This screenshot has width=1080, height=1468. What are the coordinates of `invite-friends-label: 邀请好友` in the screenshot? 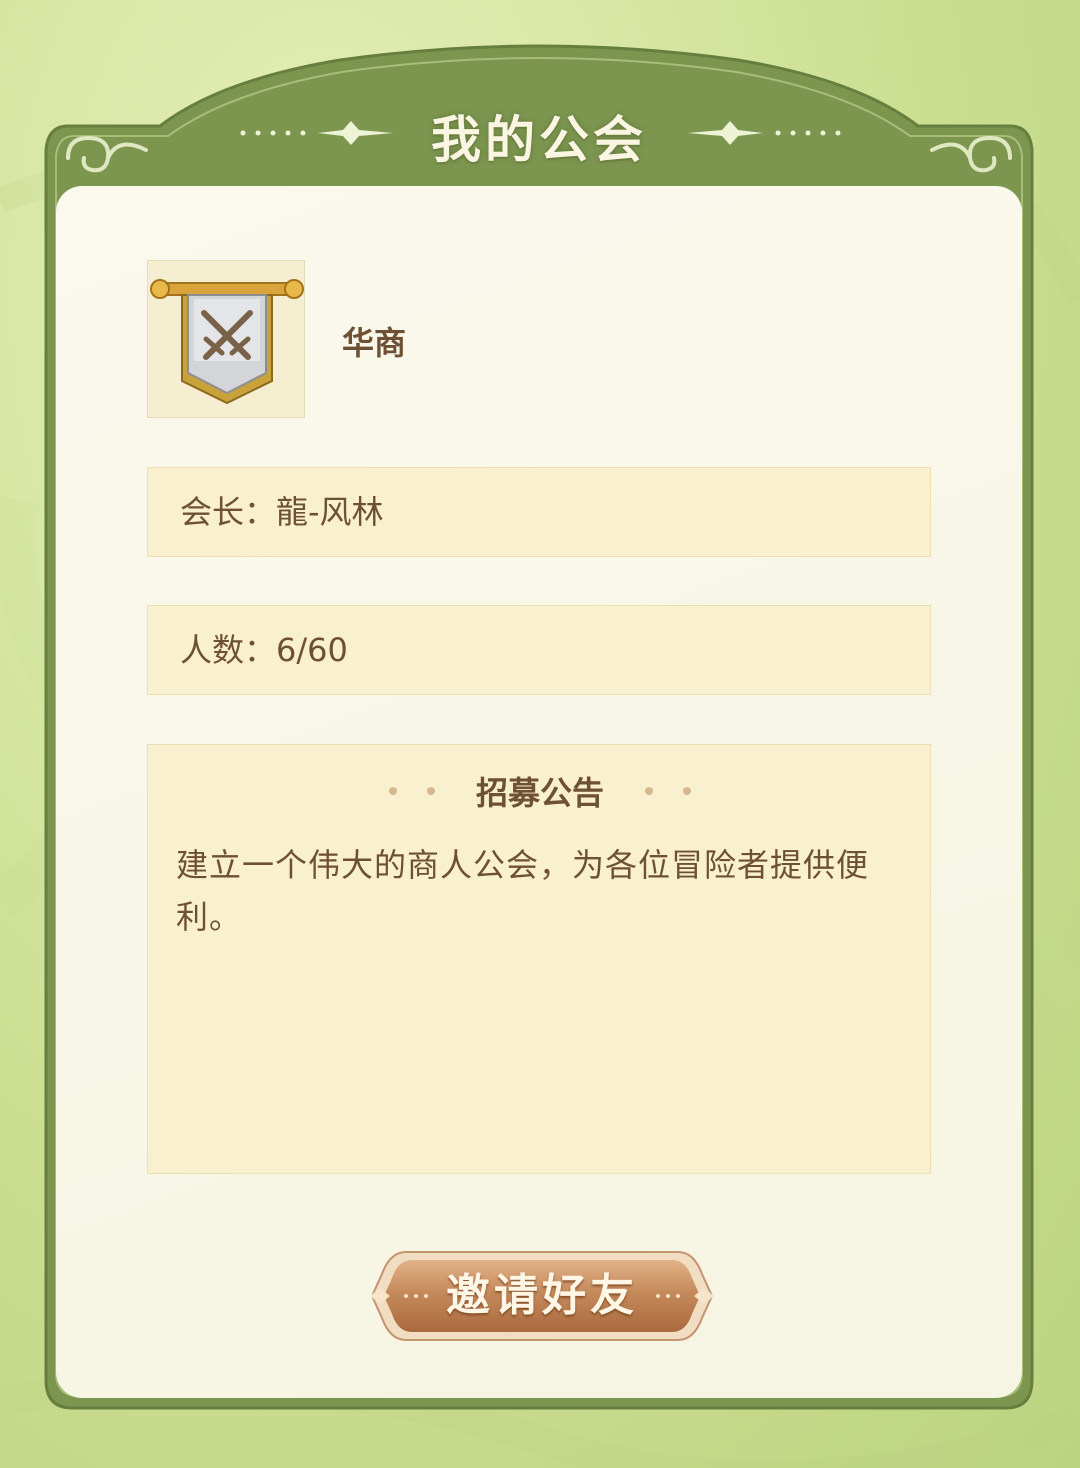 It's located at (542, 1295).